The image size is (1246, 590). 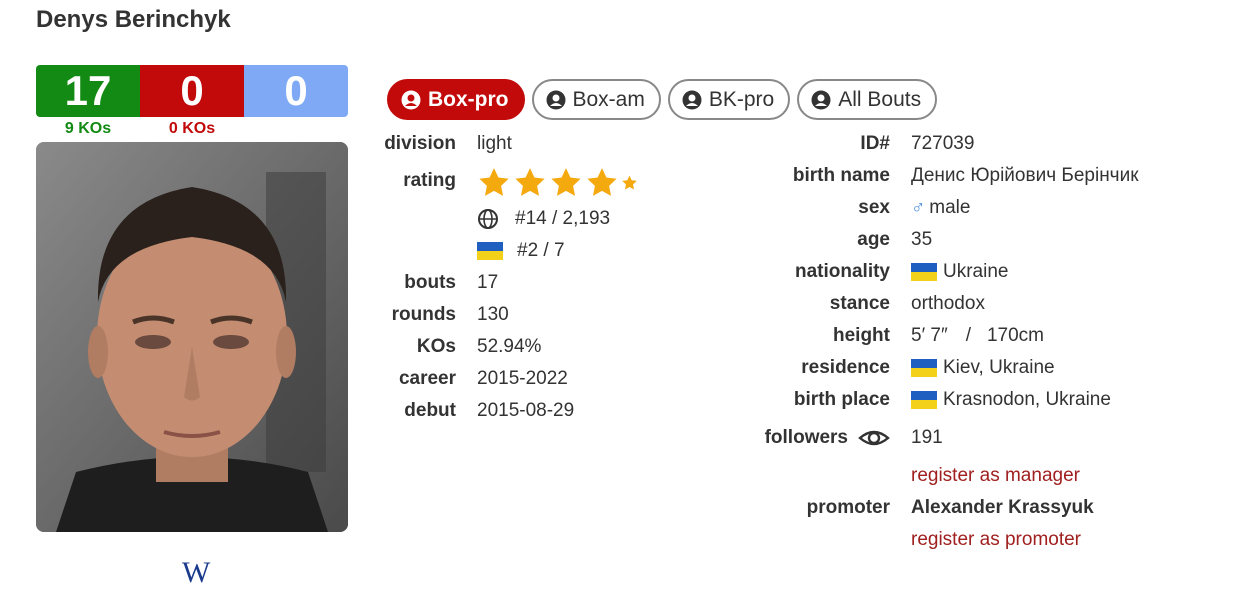 What do you see at coordinates (436, 346) in the screenshot?
I see `kos-label: KOs` at bounding box center [436, 346].